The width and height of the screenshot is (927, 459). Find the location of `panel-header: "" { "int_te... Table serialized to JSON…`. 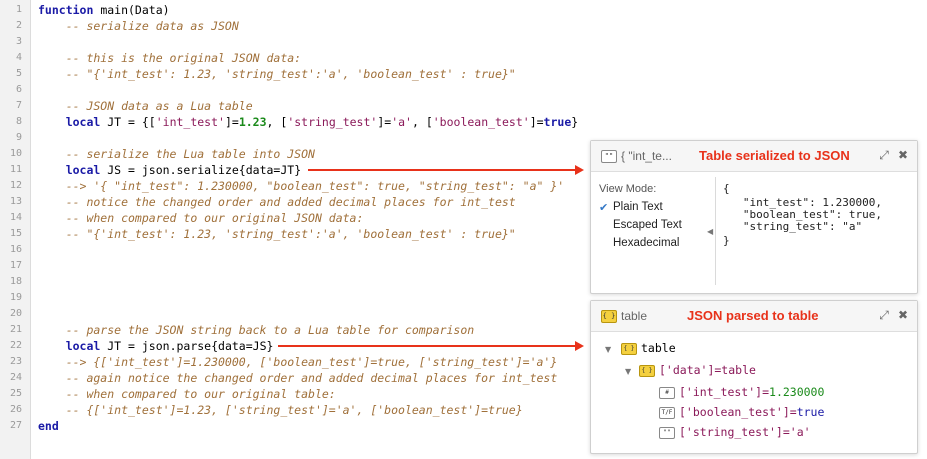

panel-header: "" { "int_te... Table serialized to JSON… is located at coordinates (754, 156).